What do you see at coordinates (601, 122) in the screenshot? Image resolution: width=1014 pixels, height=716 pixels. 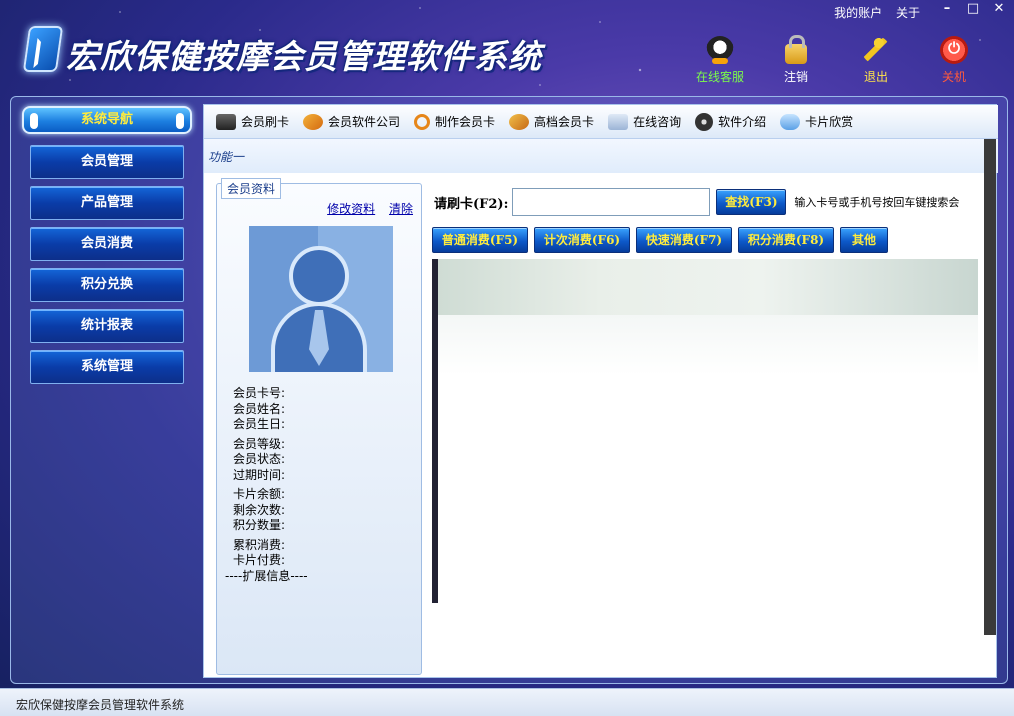 I see `toolbar: 会员刷卡 会员软件公司 制作会员卡 高档会员卡 在线咨询 软件介绍 卡片欣赏` at bounding box center [601, 122].